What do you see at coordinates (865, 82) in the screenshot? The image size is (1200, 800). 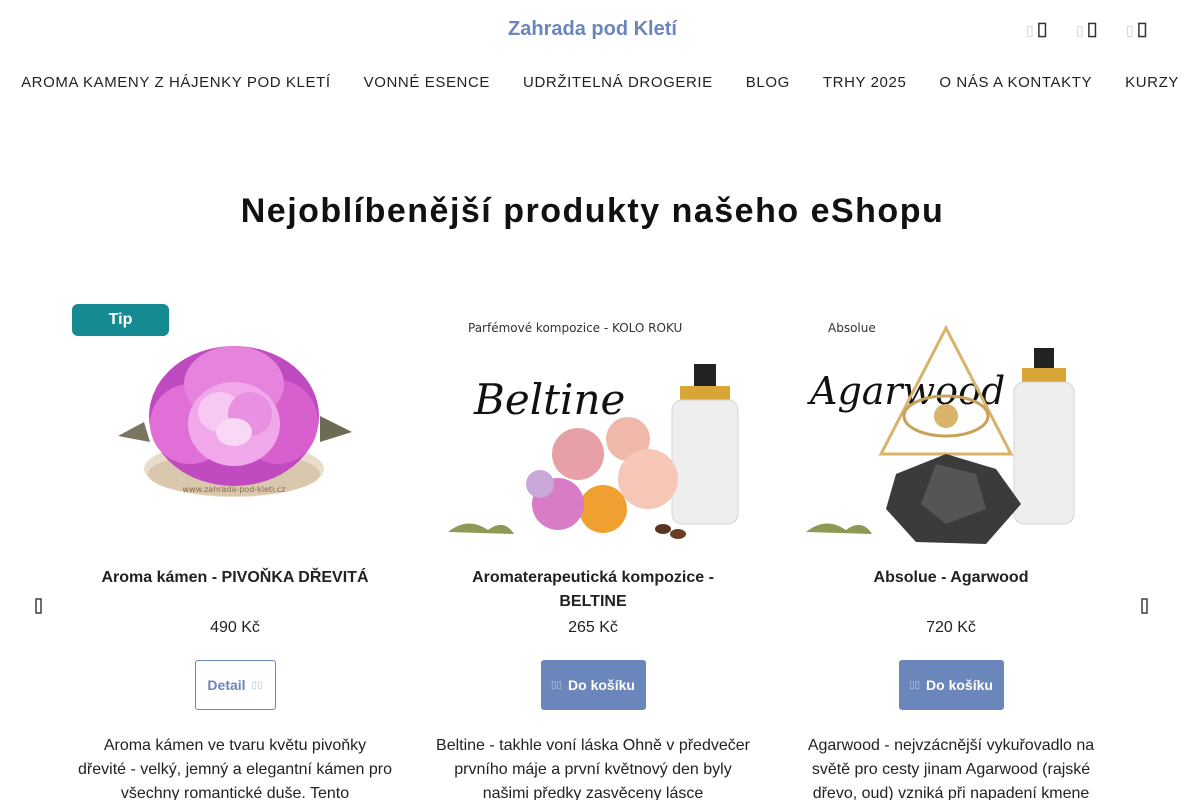 I see `nav-item-trhy: TRHY 2025` at bounding box center [865, 82].